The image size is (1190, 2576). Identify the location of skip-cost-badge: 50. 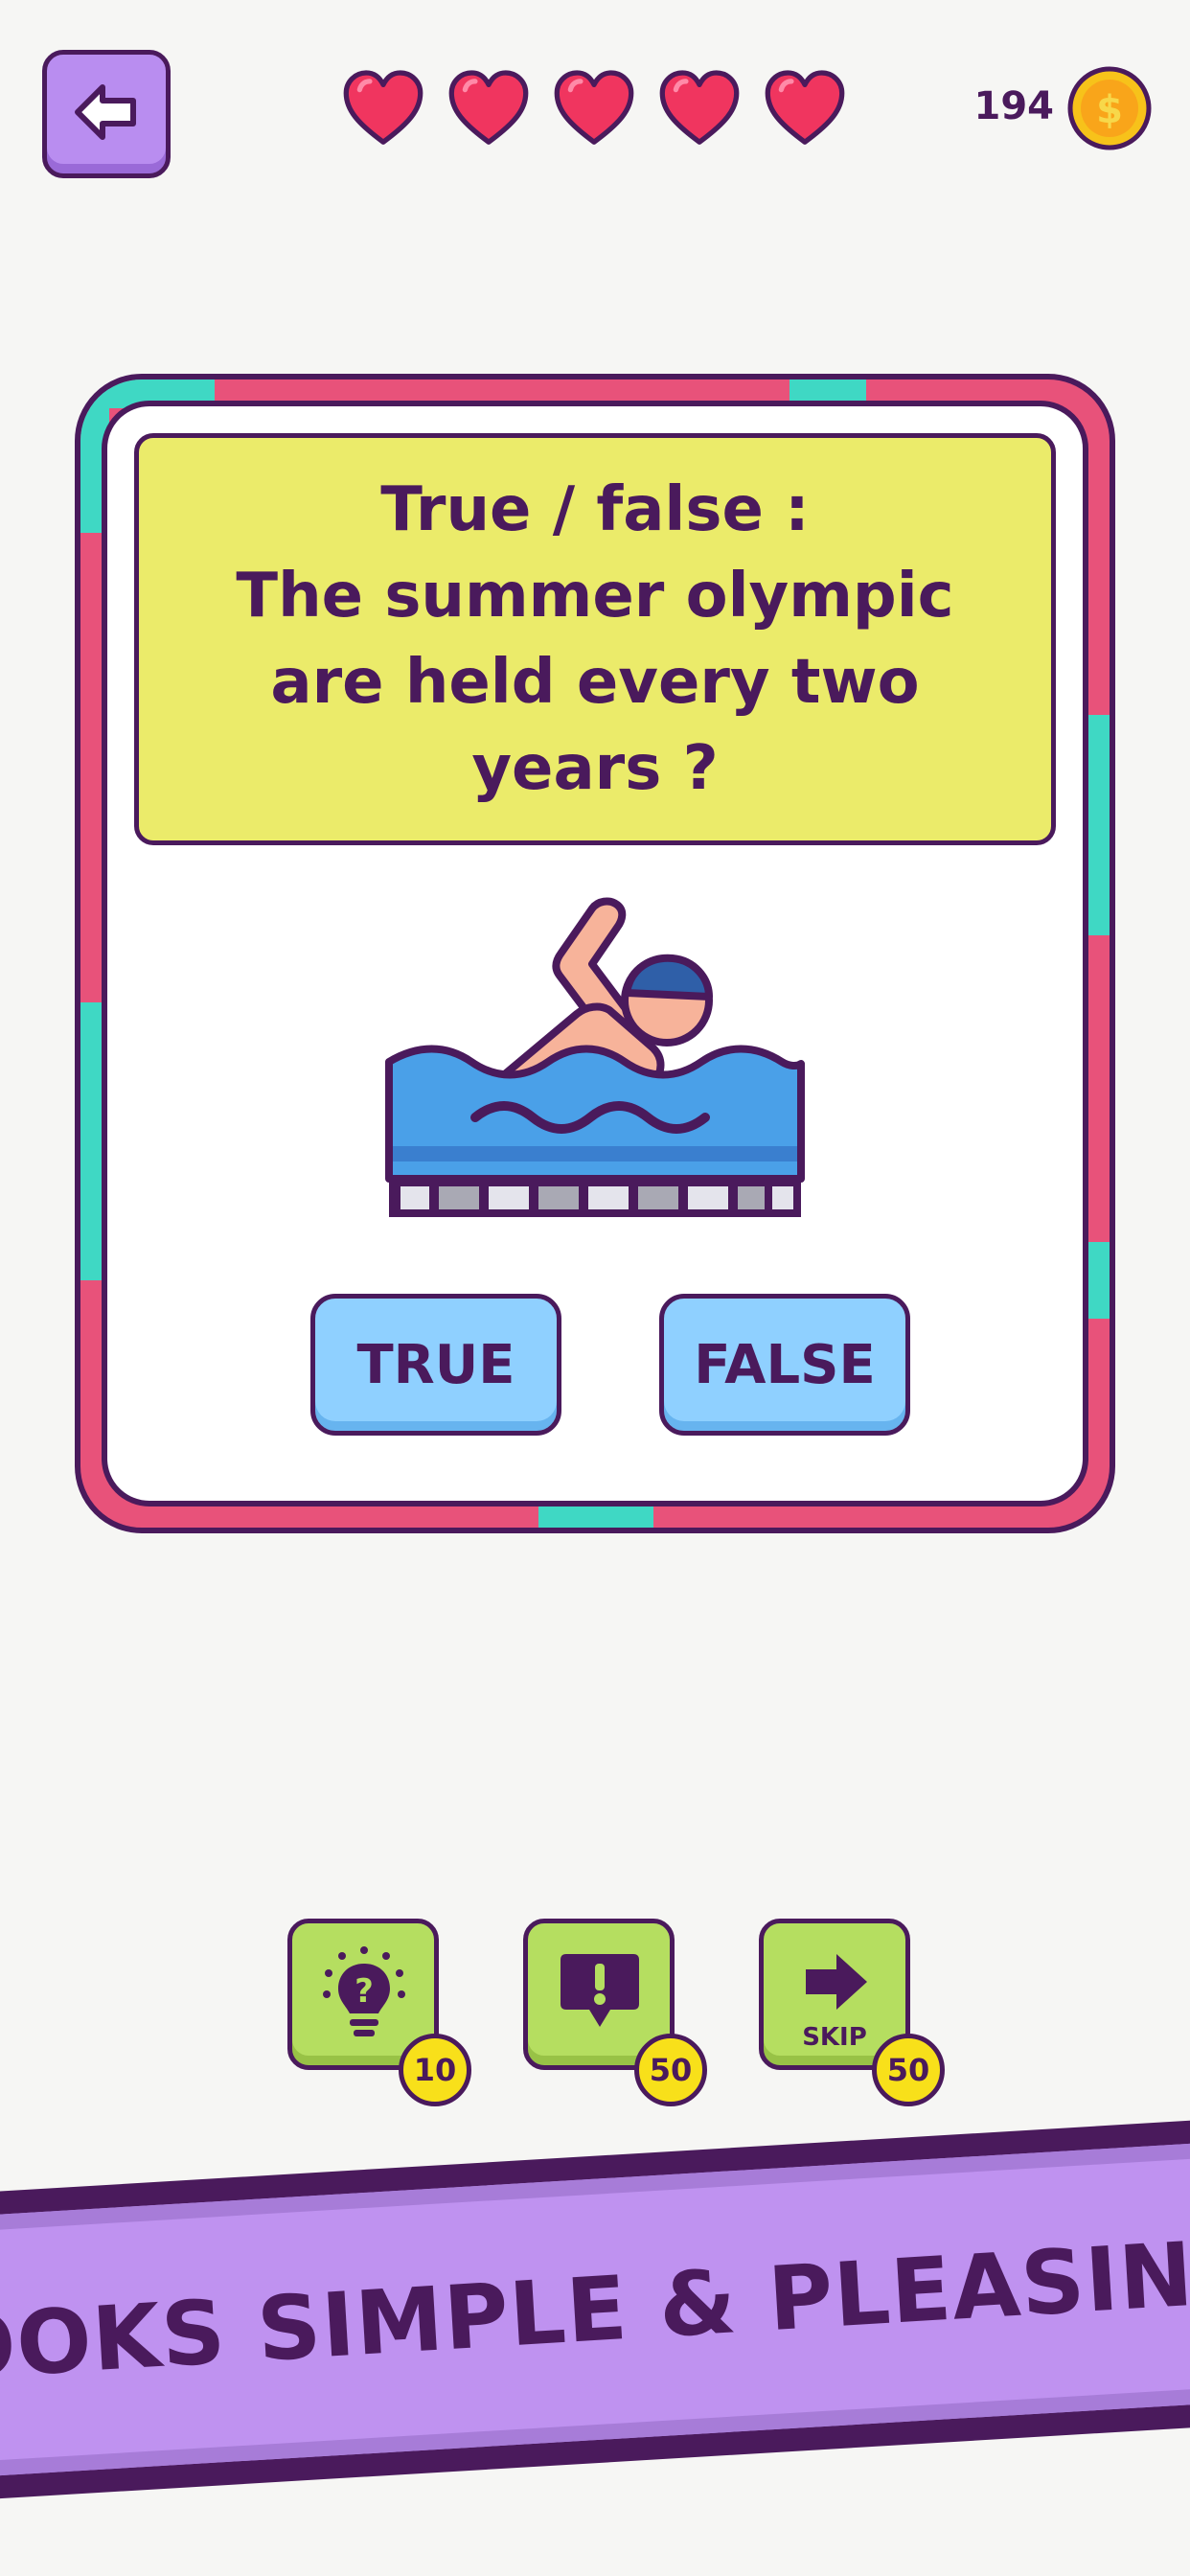
(909, 2070).